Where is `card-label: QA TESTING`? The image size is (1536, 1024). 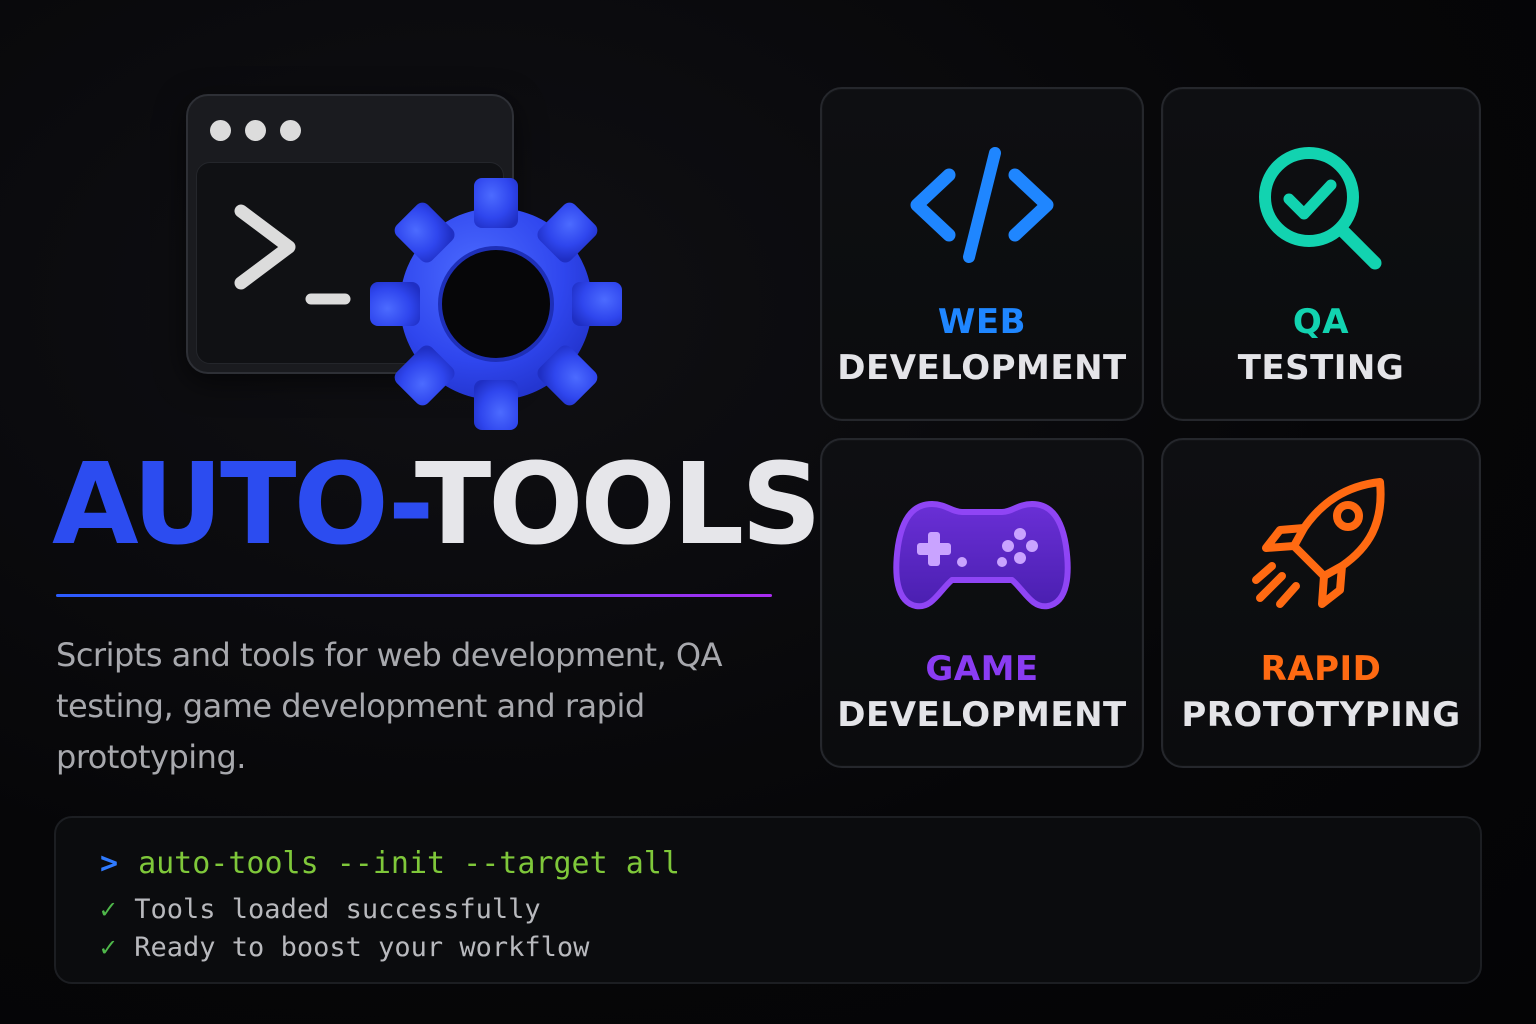 card-label: QA TESTING is located at coordinates (1321, 345).